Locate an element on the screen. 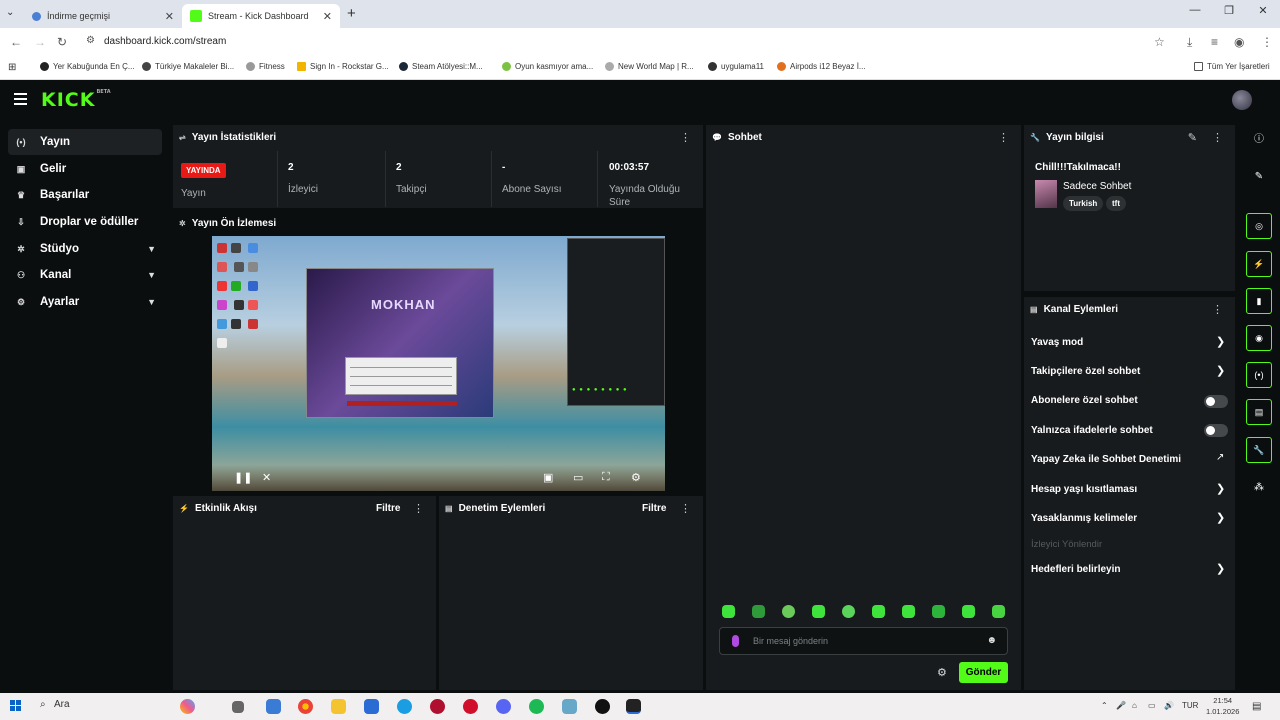 The width and height of the screenshot is (1280, 720). app-icon is located at coordinates (470, 706).